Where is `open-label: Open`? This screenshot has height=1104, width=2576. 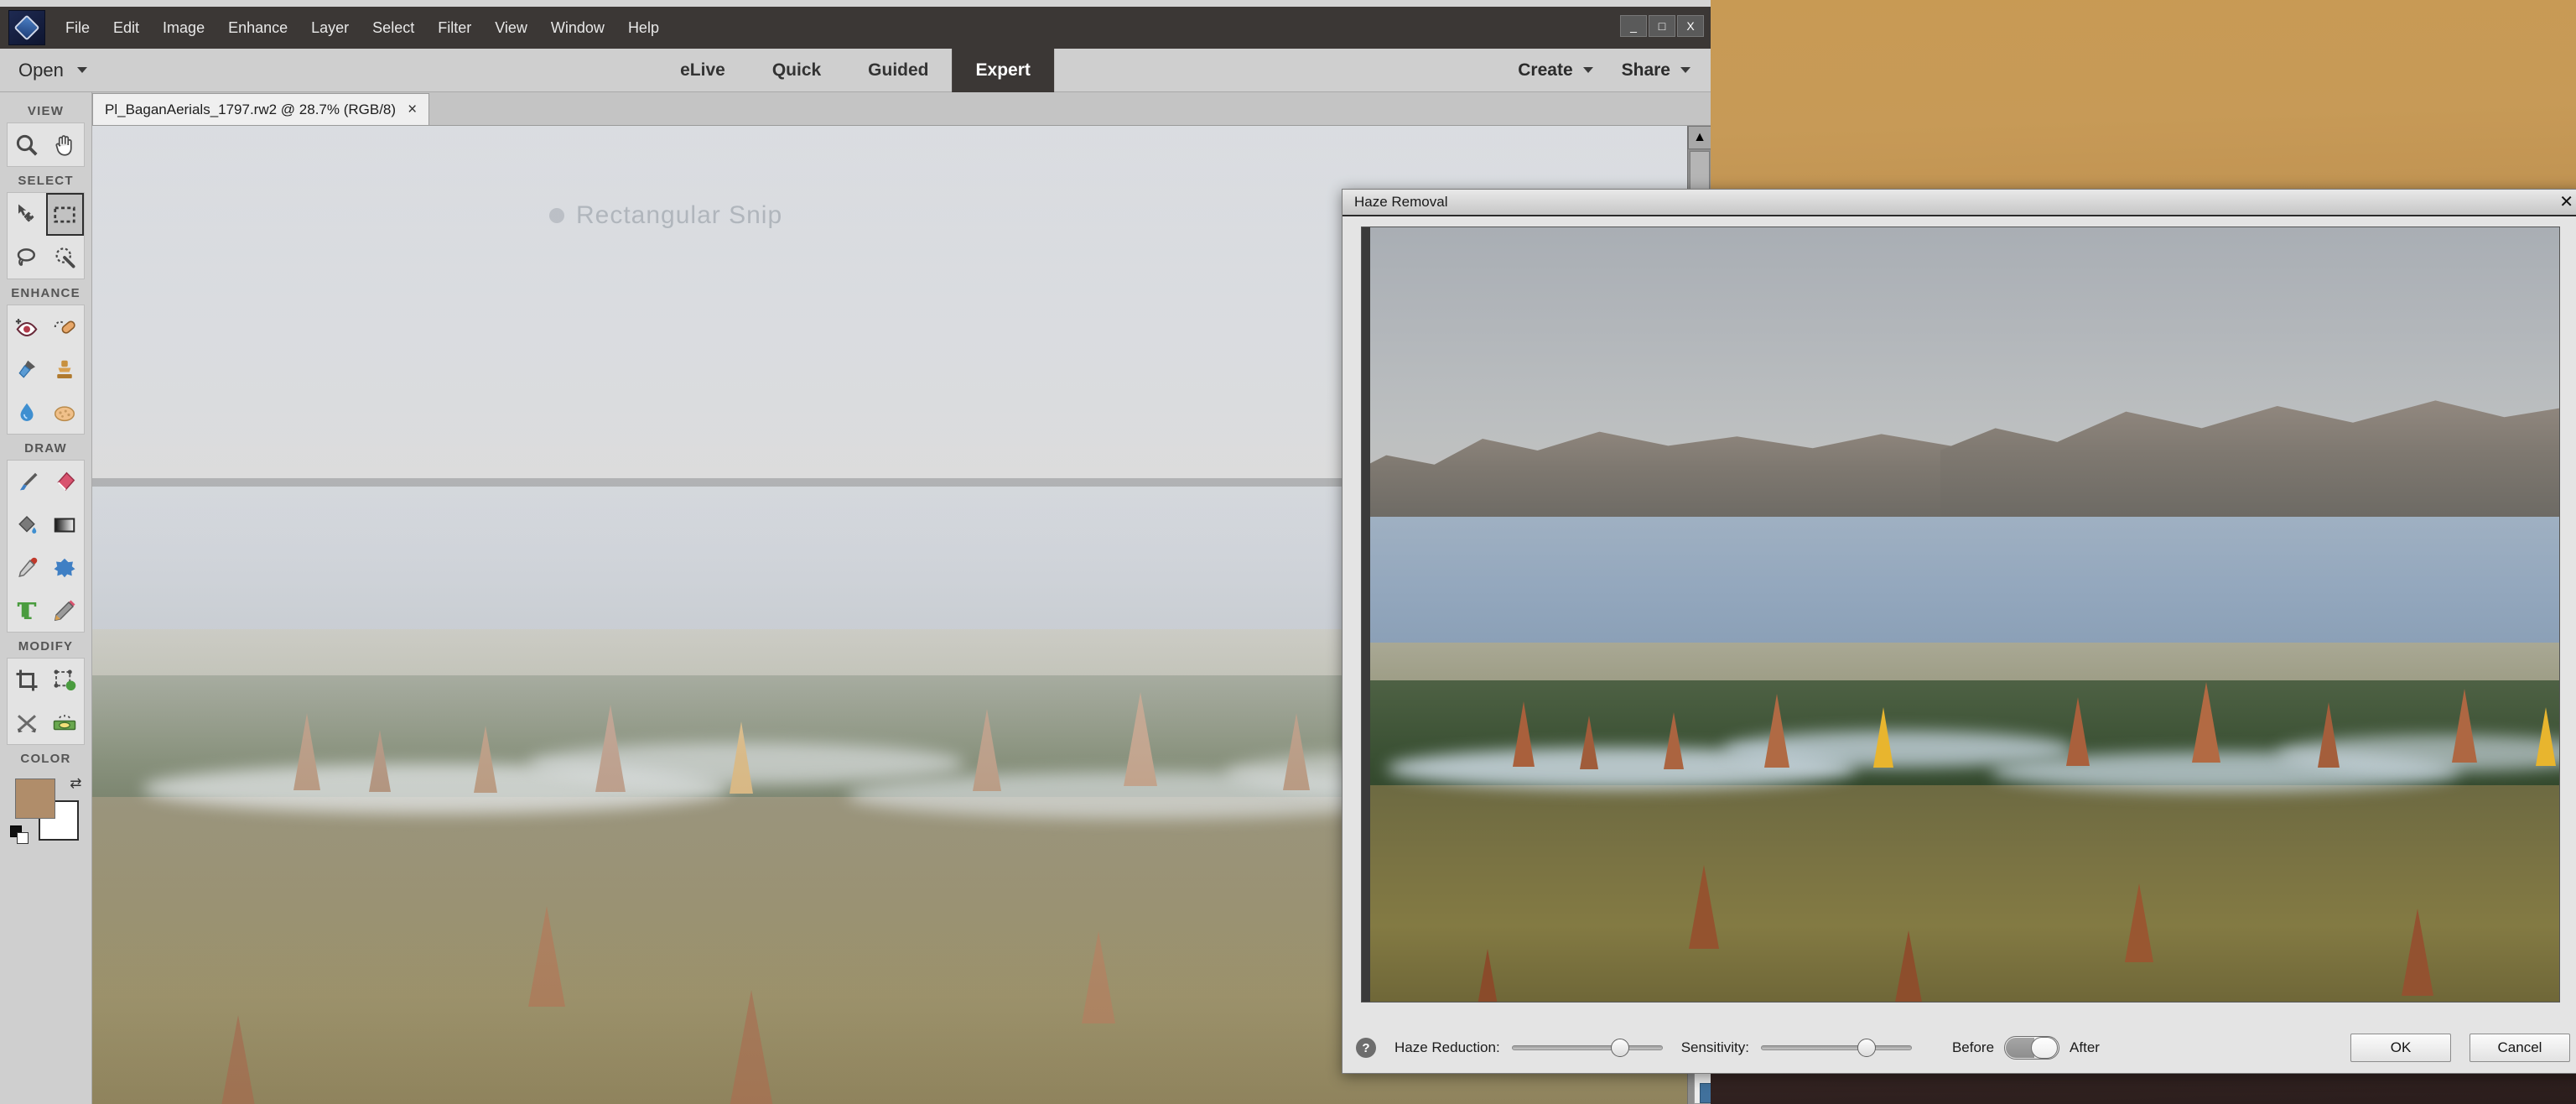 open-label: Open is located at coordinates (41, 70).